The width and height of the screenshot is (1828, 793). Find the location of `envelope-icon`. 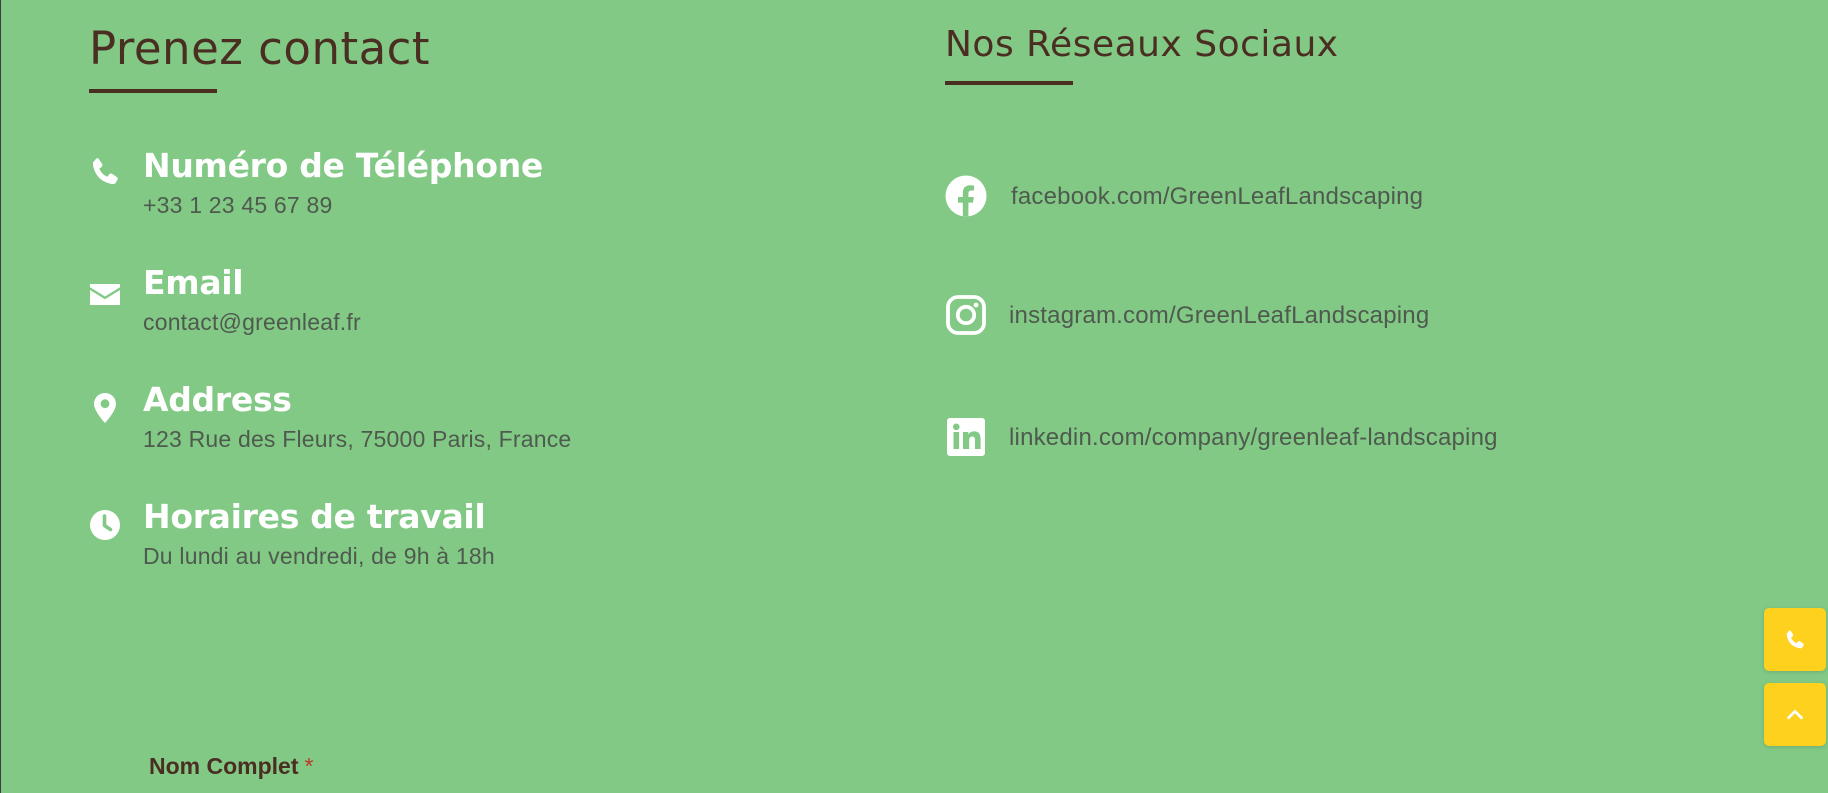

envelope-icon is located at coordinates (105, 295).